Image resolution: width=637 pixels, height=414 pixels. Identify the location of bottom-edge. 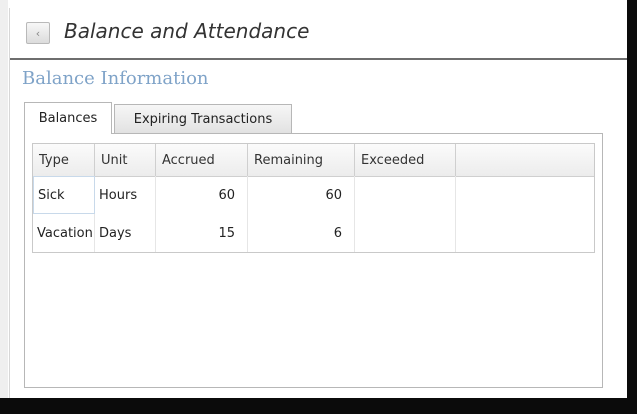
(318, 406).